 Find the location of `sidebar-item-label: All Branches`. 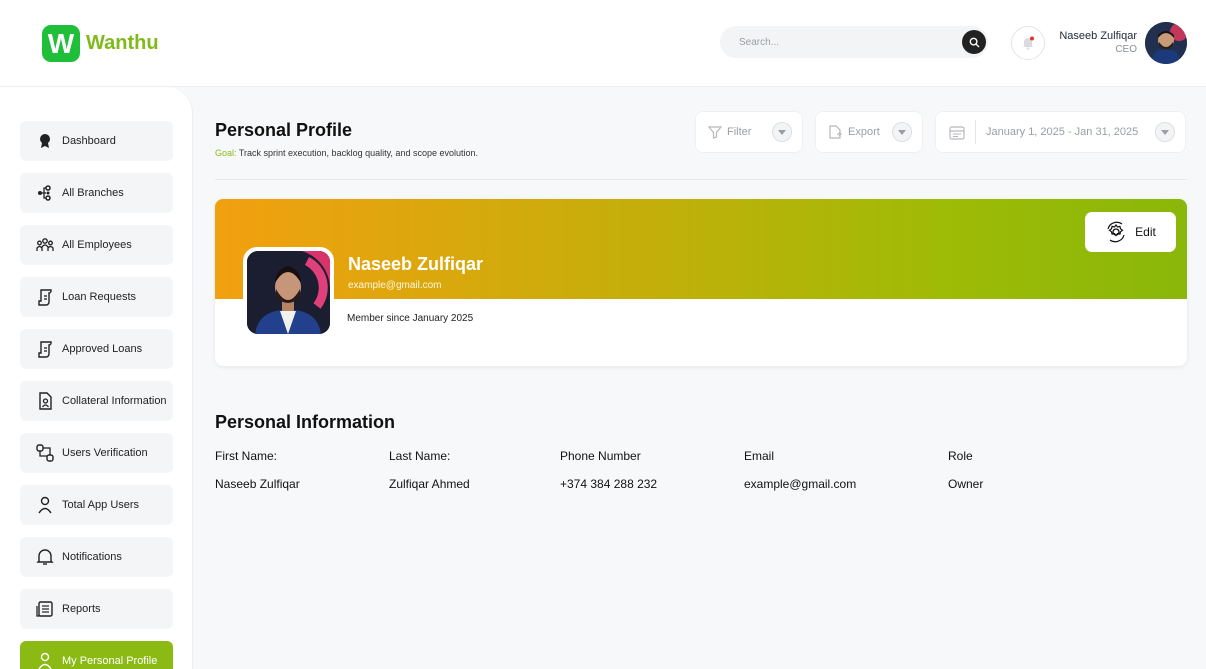

sidebar-item-label: All Branches is located at coordinates (93, 193).